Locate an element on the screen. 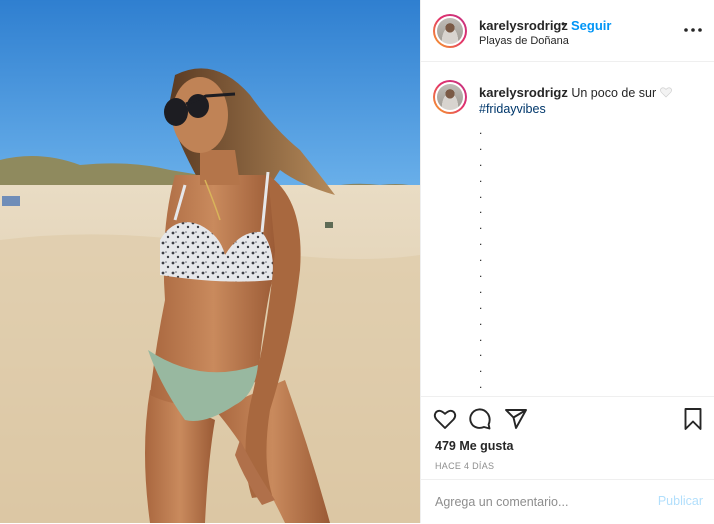  comment-input is located at coordinates (540, 502).